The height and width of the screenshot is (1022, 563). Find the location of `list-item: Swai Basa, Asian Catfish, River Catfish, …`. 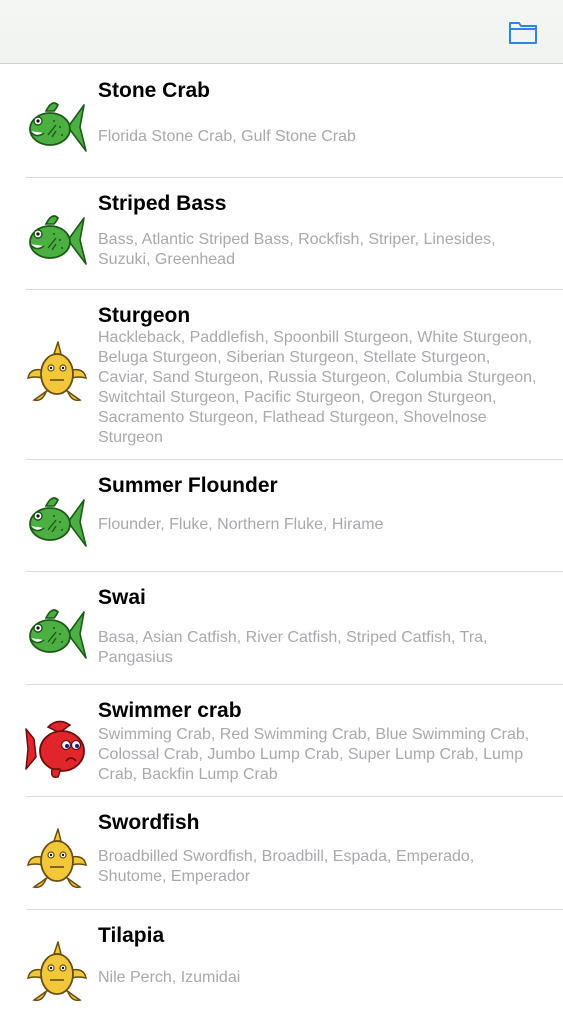

list-item: Swai Basa, Asian Catfish, River Catfish, … is located at coordinates (281, 628).